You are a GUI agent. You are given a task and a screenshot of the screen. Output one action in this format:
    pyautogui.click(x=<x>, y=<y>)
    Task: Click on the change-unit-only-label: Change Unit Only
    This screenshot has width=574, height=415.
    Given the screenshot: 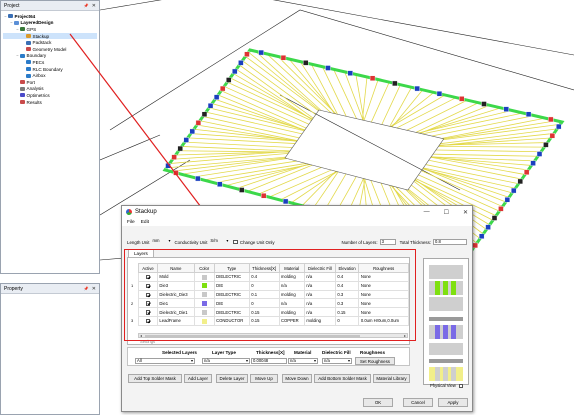 What is the action you would take?
    pyautogui.click(x=257, y=242)
    